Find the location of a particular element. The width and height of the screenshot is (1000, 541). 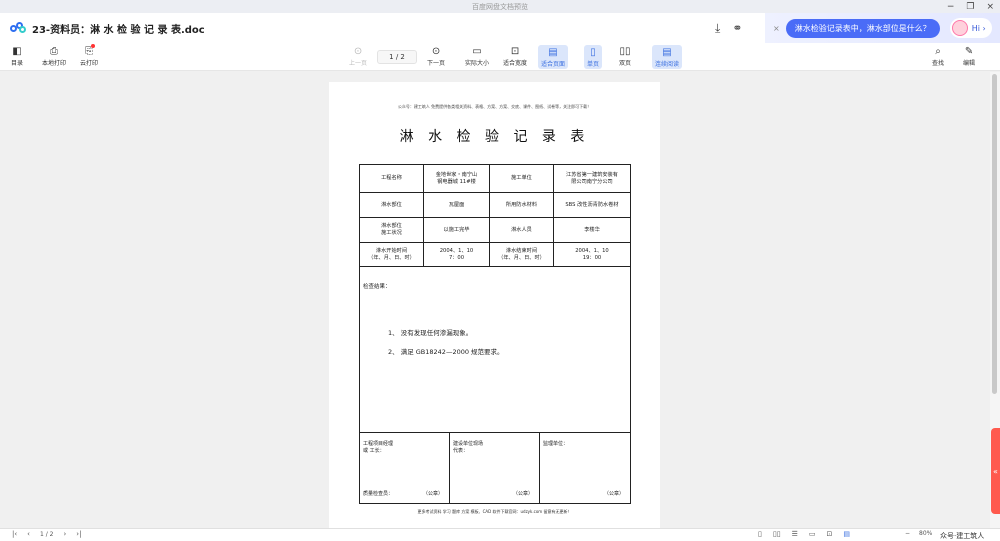

next-page-icon: › is located at coordinates (64, 534).